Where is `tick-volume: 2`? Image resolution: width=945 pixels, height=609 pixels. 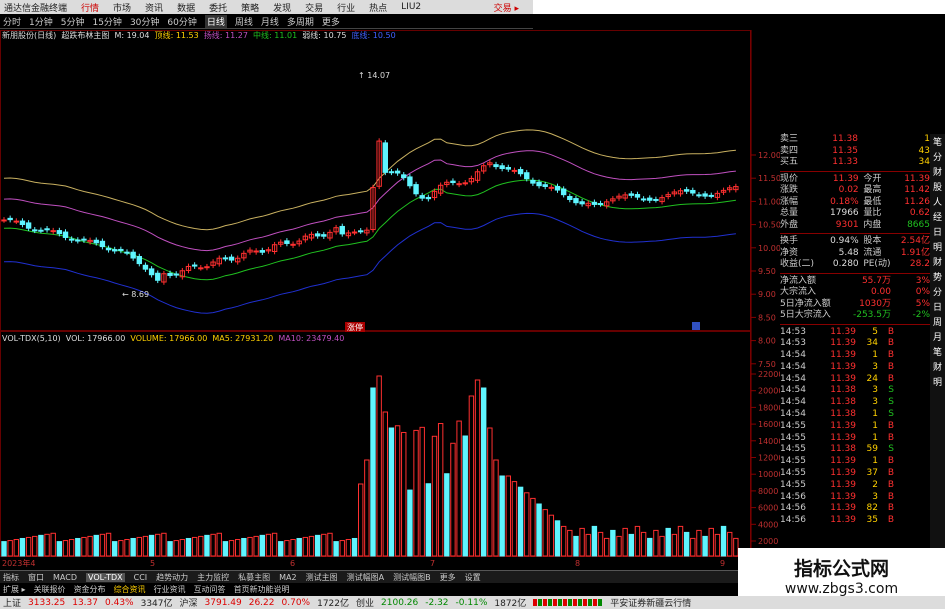
tick-volume: 2 is located at coordinates (875, 484).